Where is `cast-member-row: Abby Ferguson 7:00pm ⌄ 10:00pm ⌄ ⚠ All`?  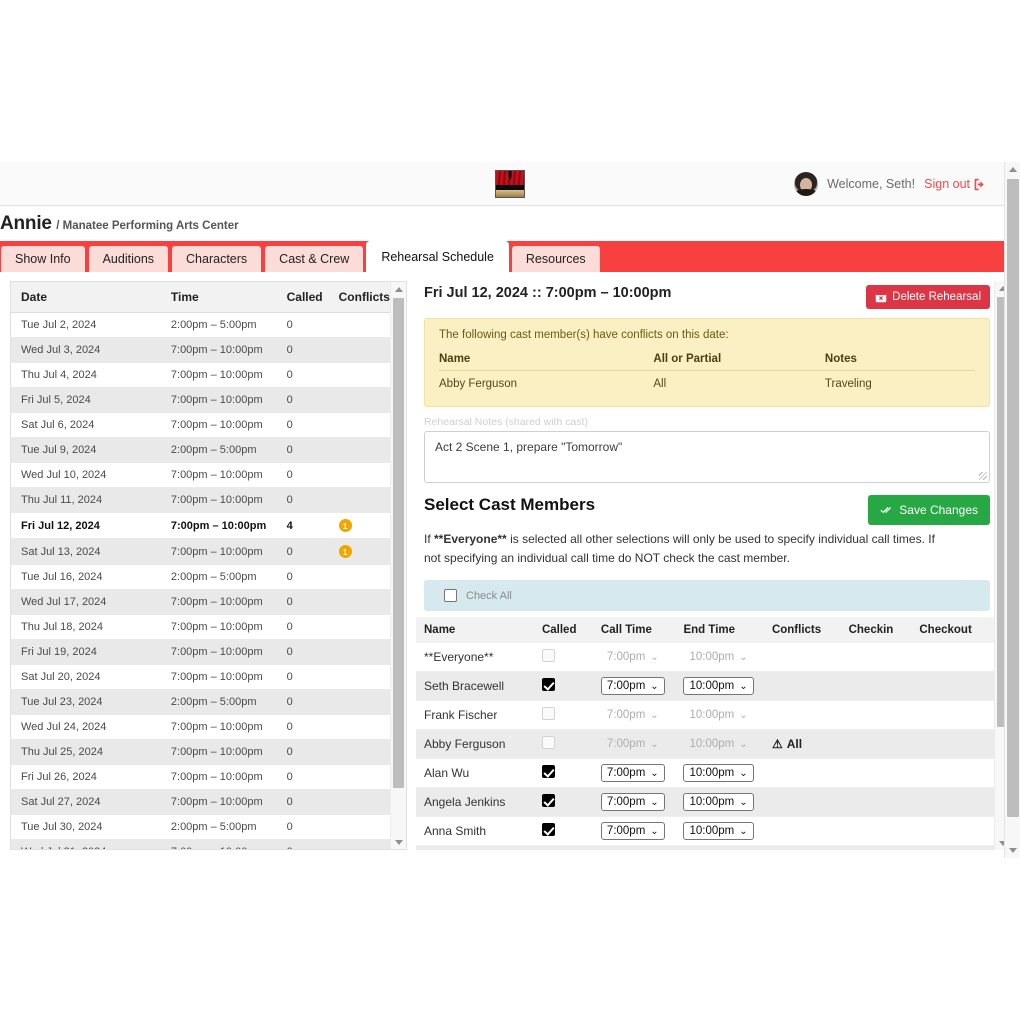
cast-member-row: Abby Ferguson 7:00pm ⌄ 10:00pm ⌄ ⚠ All is located at coordinates (705, 744).